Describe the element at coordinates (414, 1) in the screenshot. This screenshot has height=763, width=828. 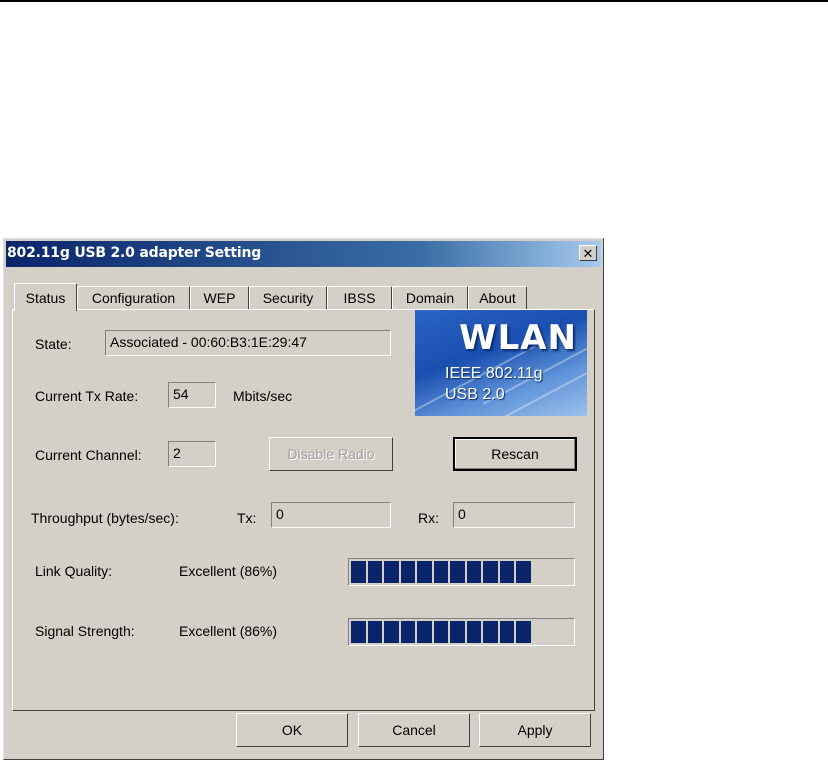
I see `top-rule` at that location.